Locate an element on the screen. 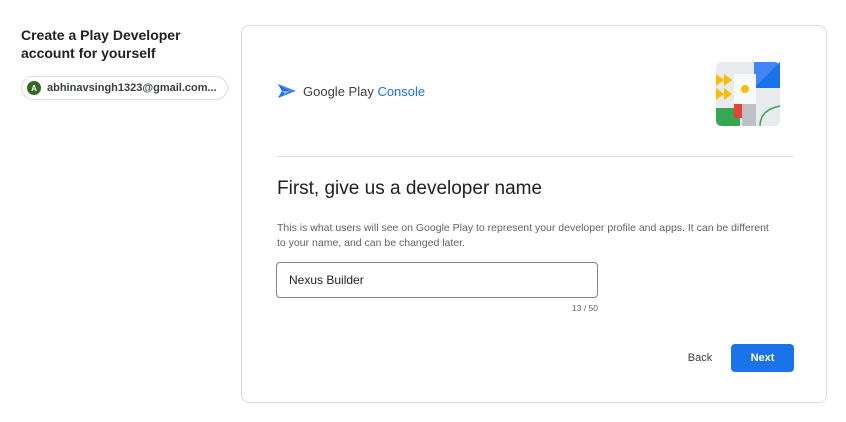 Image resolution: width=846 pixels, height=422 pixels. card-heading: First, give us a developer name is located at coordinates (410, 188).